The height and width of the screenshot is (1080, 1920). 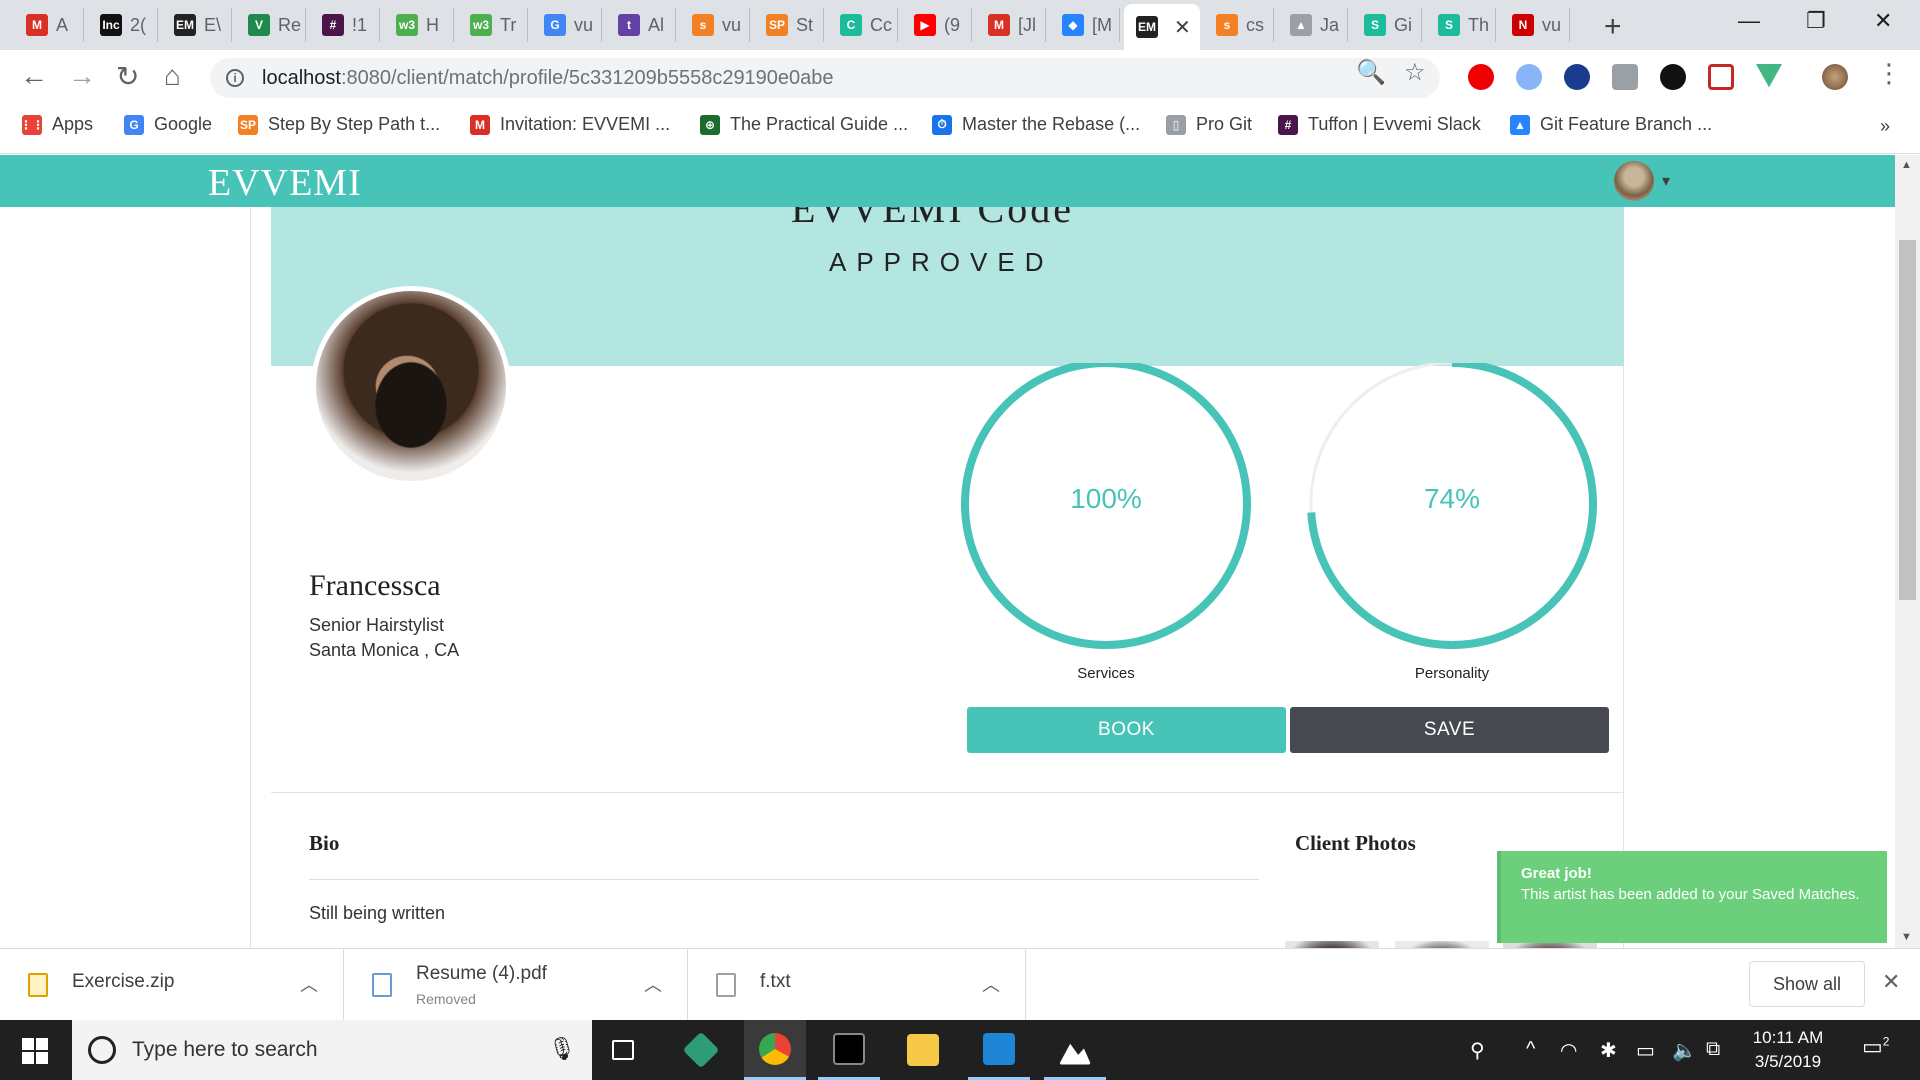 What do you see at coordinates (1816, 21) in the screenshot?
I see `restore-button: ❐` at bounding box center [1816, 21].